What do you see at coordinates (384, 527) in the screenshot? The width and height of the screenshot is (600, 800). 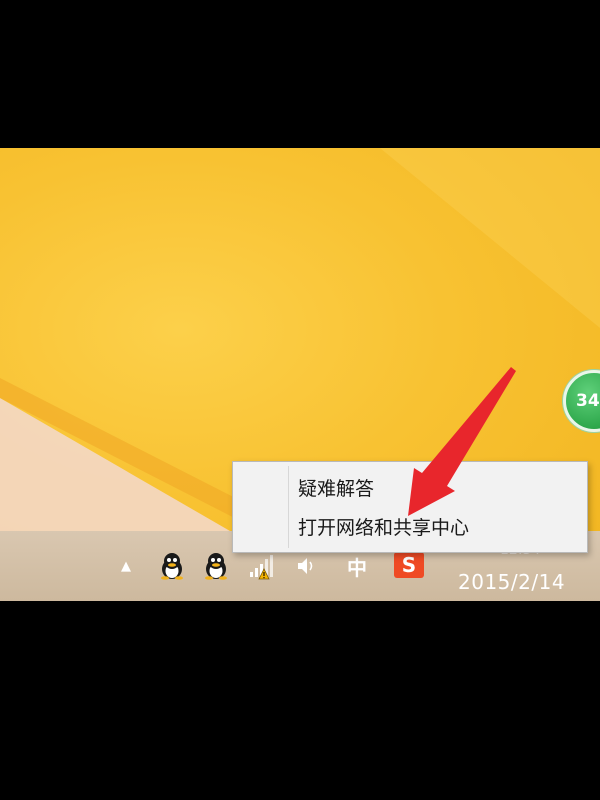 I see `menu-item-label: 打开网络和共享中心` at bounding box center [384, 527].